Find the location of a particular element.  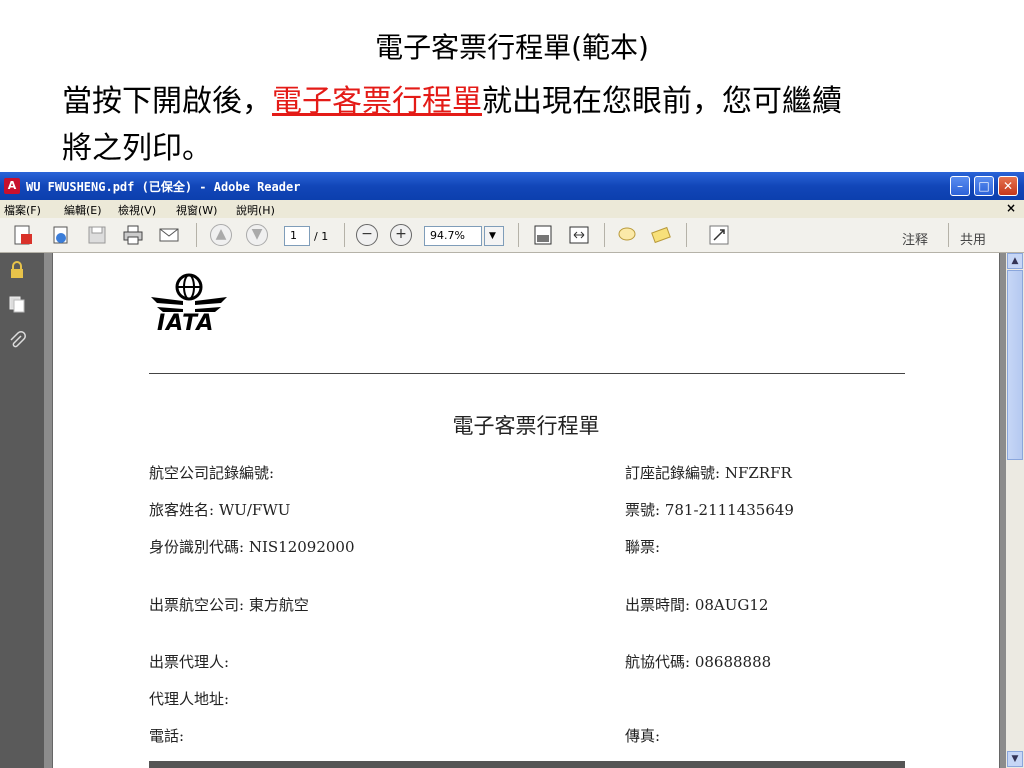

navigation-pane is located at coordinates (22, 510).